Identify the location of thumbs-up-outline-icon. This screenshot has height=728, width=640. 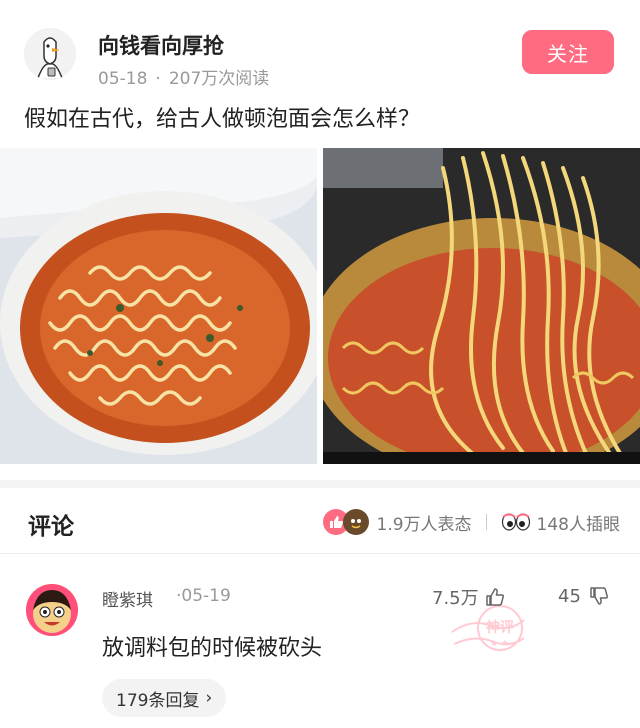
(494, 597).